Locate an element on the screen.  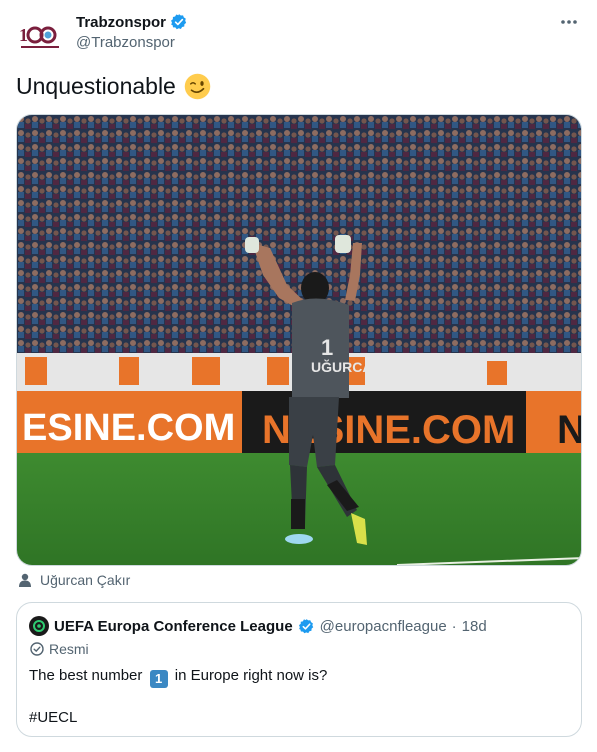
quoted-text-after: in Europe right now is? is located at coordinates (251, 675).